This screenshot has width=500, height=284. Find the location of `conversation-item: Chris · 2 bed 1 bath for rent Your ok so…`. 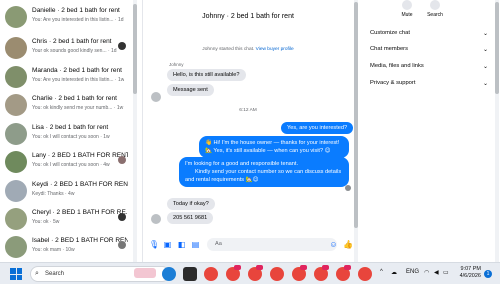

conversation-item: Chris · 2 bed 1 bath for rent Your ok so… is located at coordinates (66, 49).